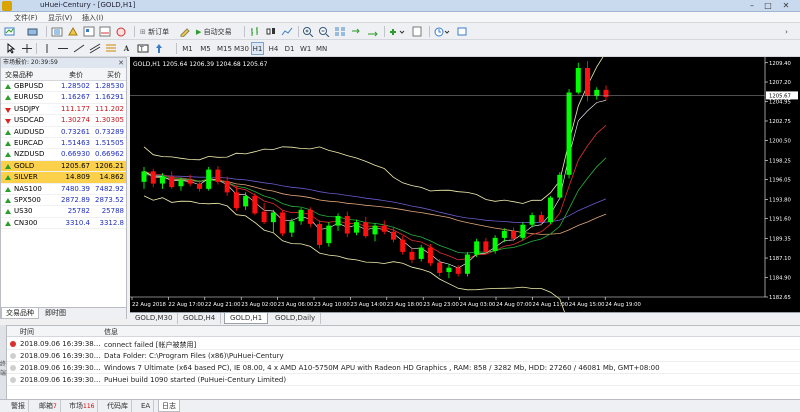  Describe the element at coordinates (296, 318) in the screenshot. I see `tab-gold-daily: GOLD,Daily` at that location.